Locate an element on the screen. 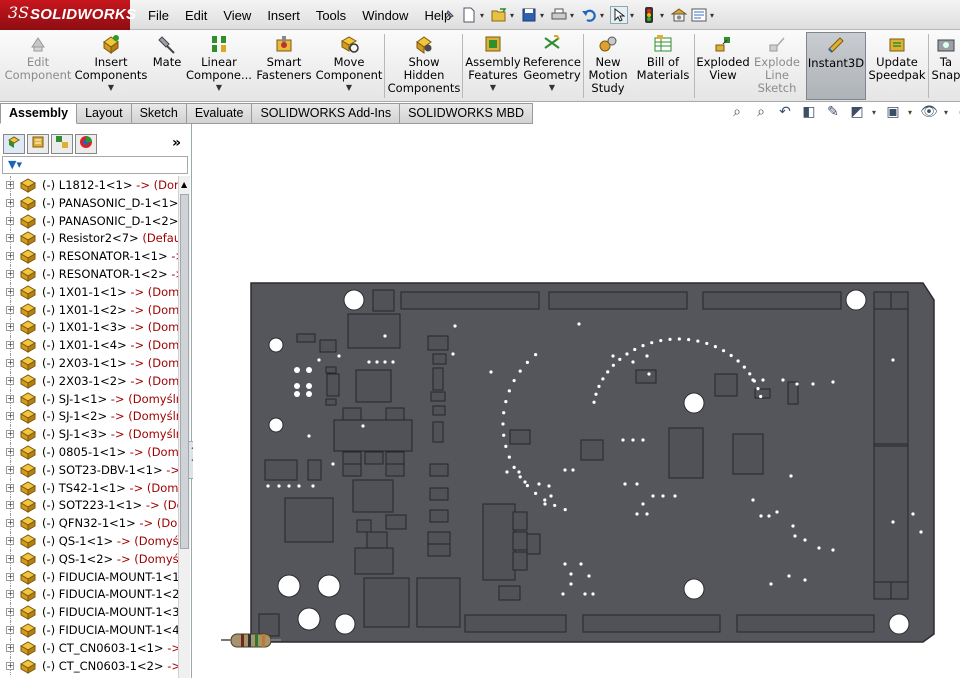 The width and height of the screenshot is (960, 678). instant3d-button: Instant3D is located at coordinates (836, 66).